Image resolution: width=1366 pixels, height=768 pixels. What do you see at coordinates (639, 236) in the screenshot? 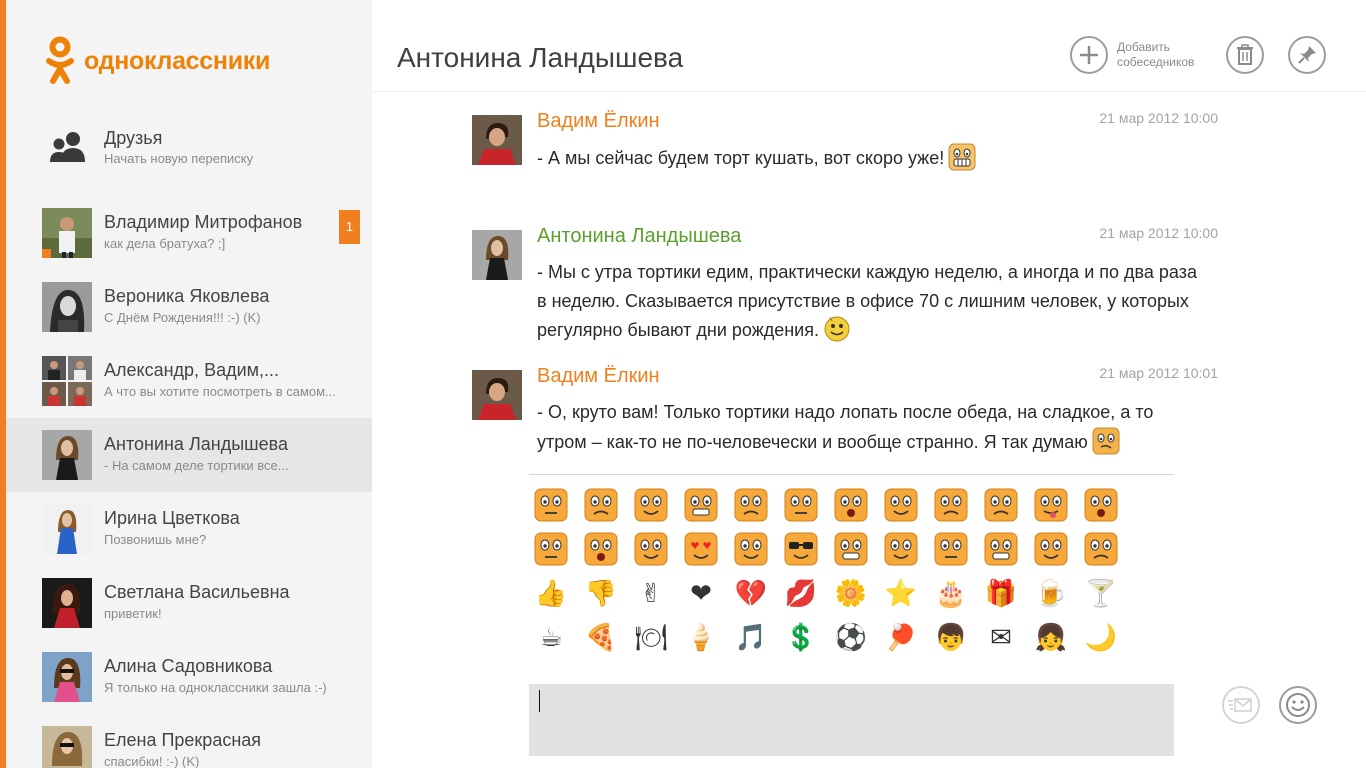
I see `message-author: Антонина Ландышева` at bounding box center [639, 236].